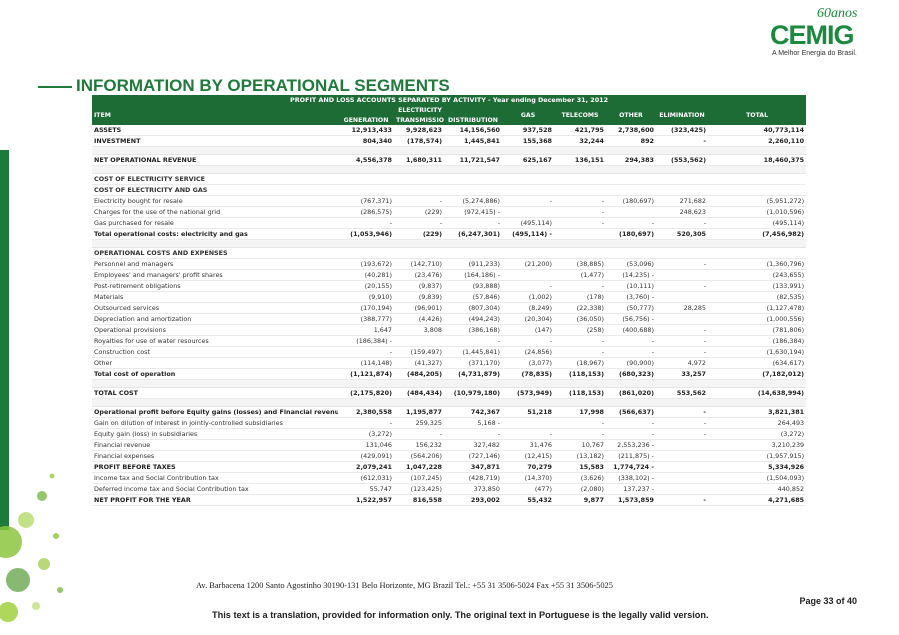  I want to click on row-value: (18,967), so click(580, 363).